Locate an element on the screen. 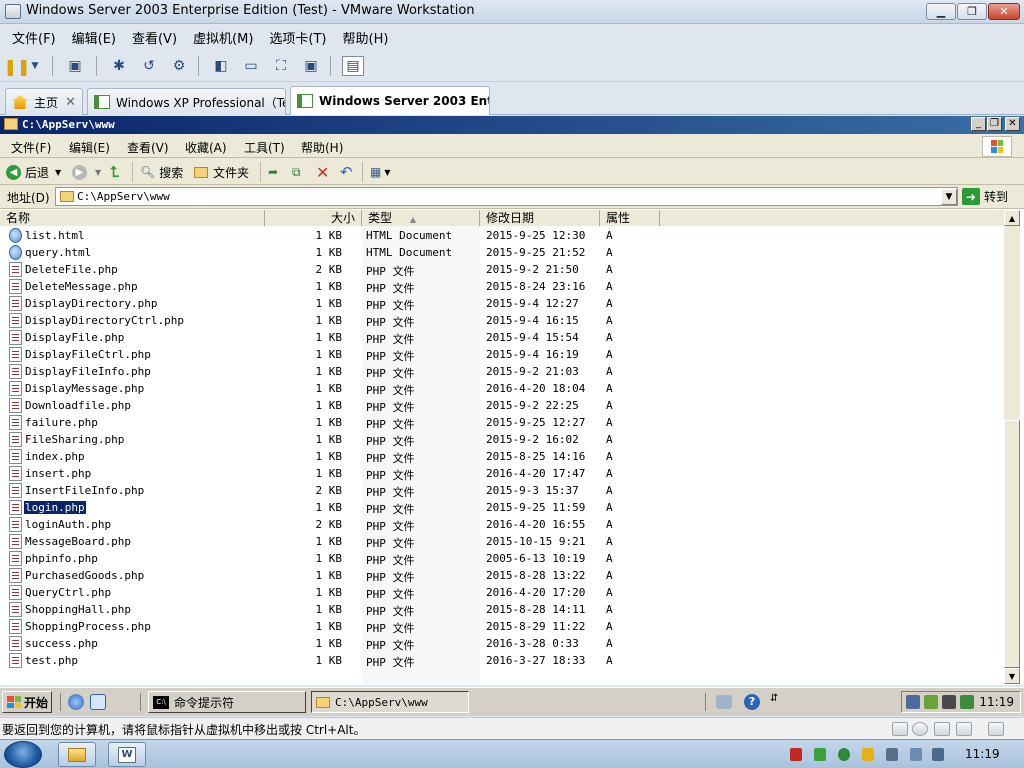  chevron-down-icon: ▼ is located at coordinates (98, 172).